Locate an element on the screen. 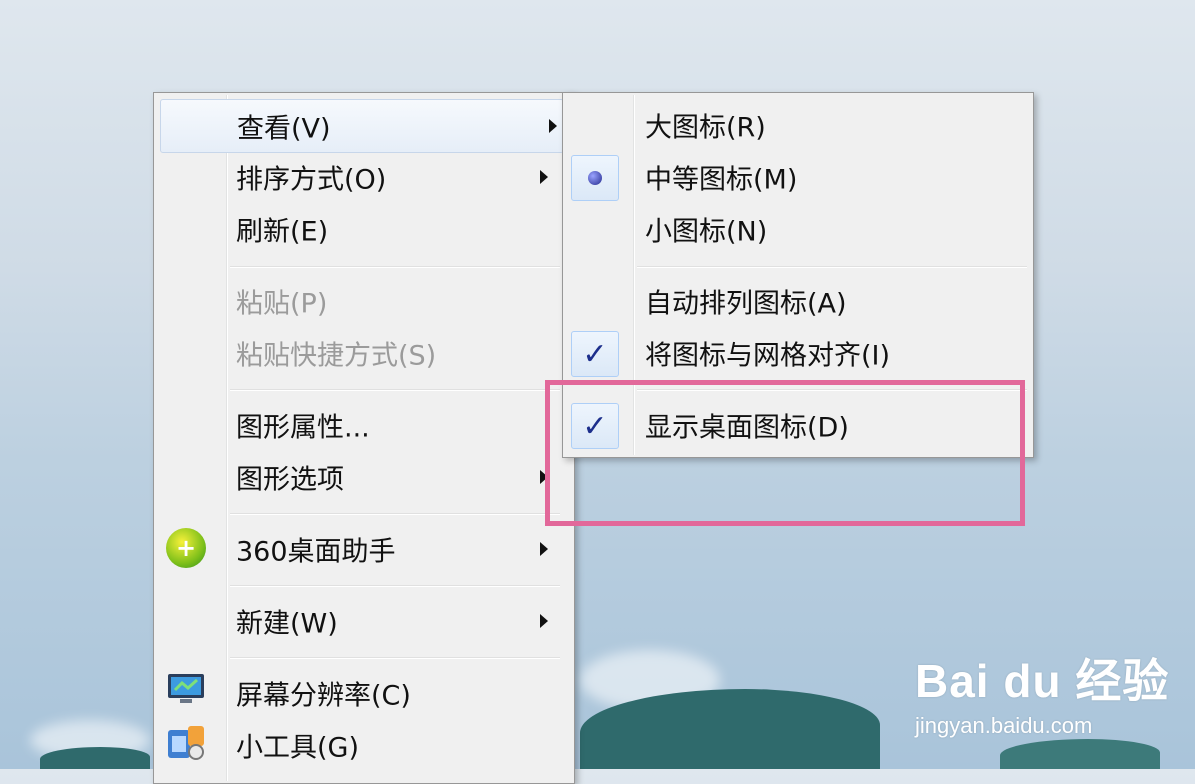  submenu-item-auto-arrange: 自动排列图标(A) is located at coordinates (798, 301).